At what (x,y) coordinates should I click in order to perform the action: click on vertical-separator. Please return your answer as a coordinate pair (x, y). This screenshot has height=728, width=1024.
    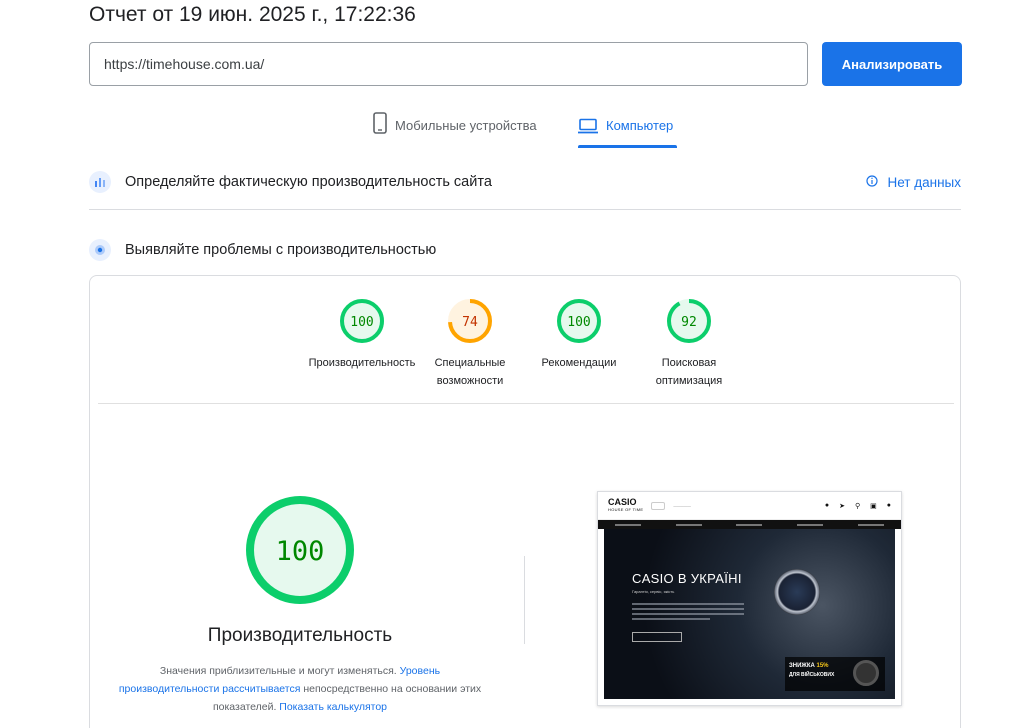
    Looking at the image, I should click on (524, 600).